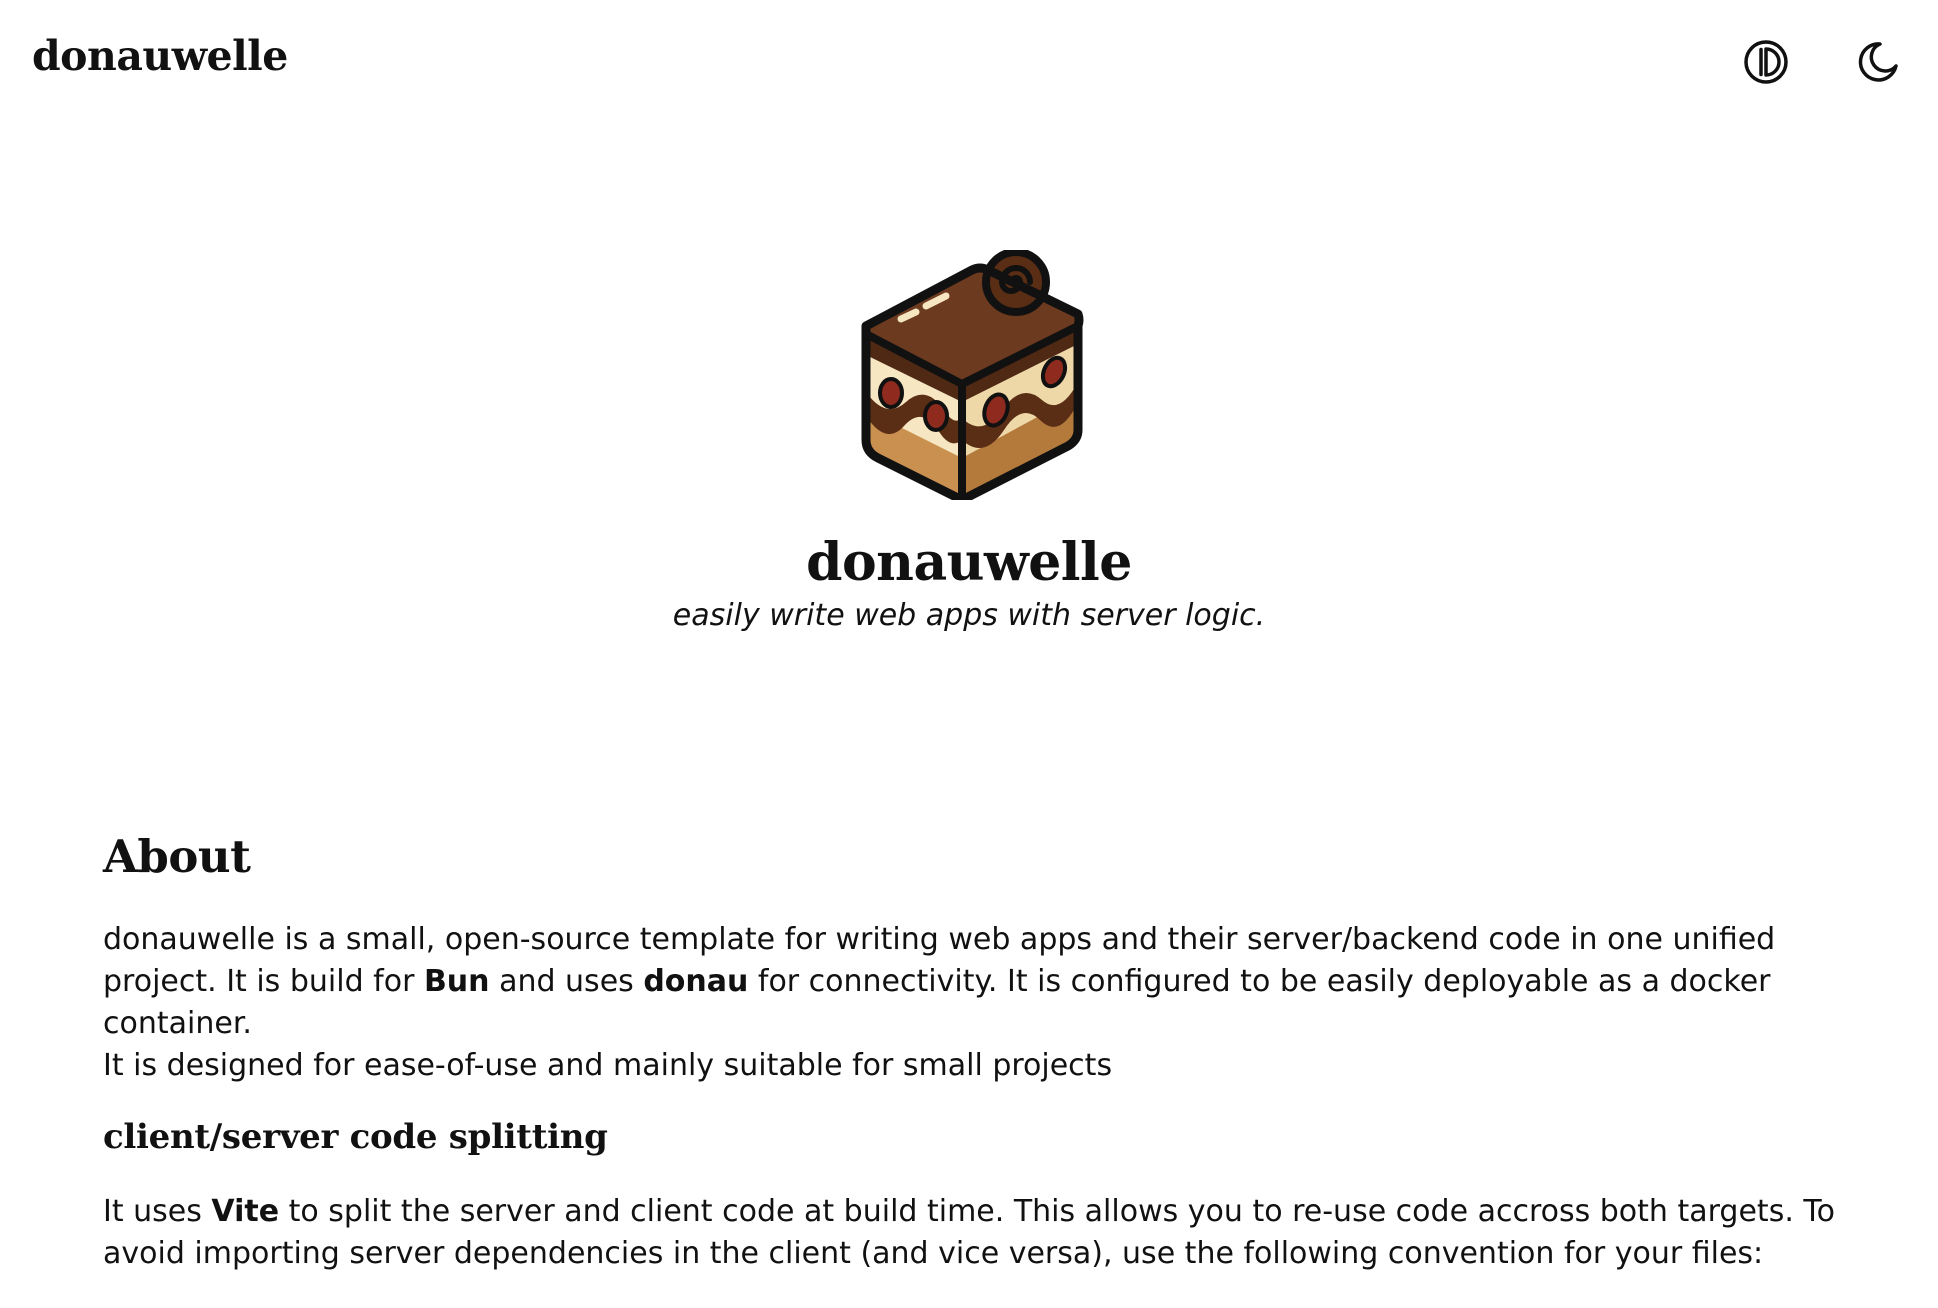 The height and width of the screenshot is (1308, 1938). Describe the element at coordinates (177, 856) in the screenshot. I see `about-heading: About` at that location.